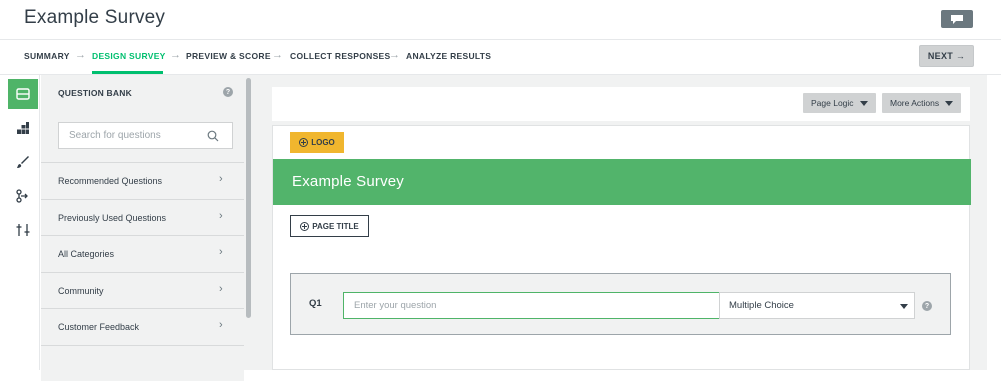 Image resolution: width=1001 pixels, height=381 pixels. What do you see at coordinates (817, 305) in the screenshot?
I see `question-type-select: Multiple Choice` at bounding box center [817, 305].